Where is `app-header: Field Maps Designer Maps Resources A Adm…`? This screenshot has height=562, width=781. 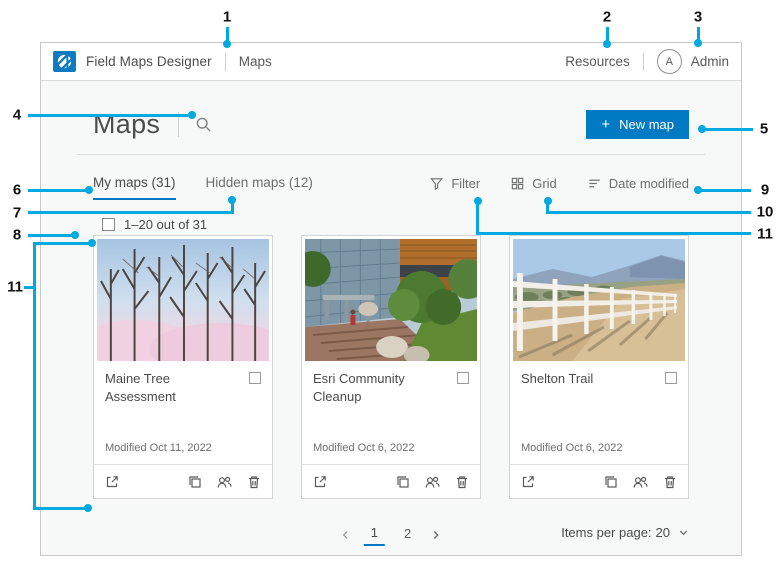
app-header: Field Maps Designer Maps Resources A Adm… is located at coordinates (391, 62).